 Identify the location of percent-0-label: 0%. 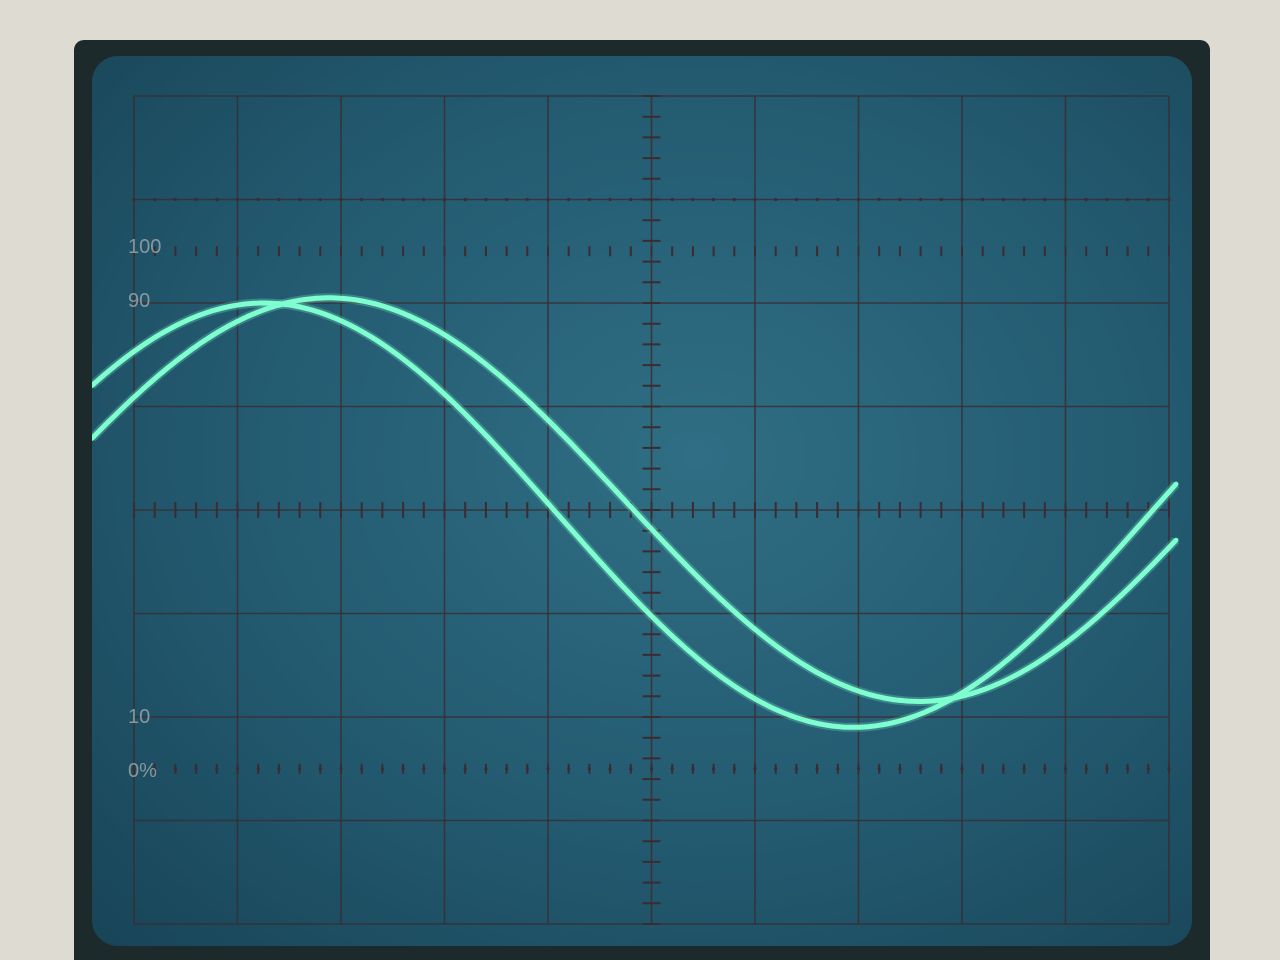
(142, 771).